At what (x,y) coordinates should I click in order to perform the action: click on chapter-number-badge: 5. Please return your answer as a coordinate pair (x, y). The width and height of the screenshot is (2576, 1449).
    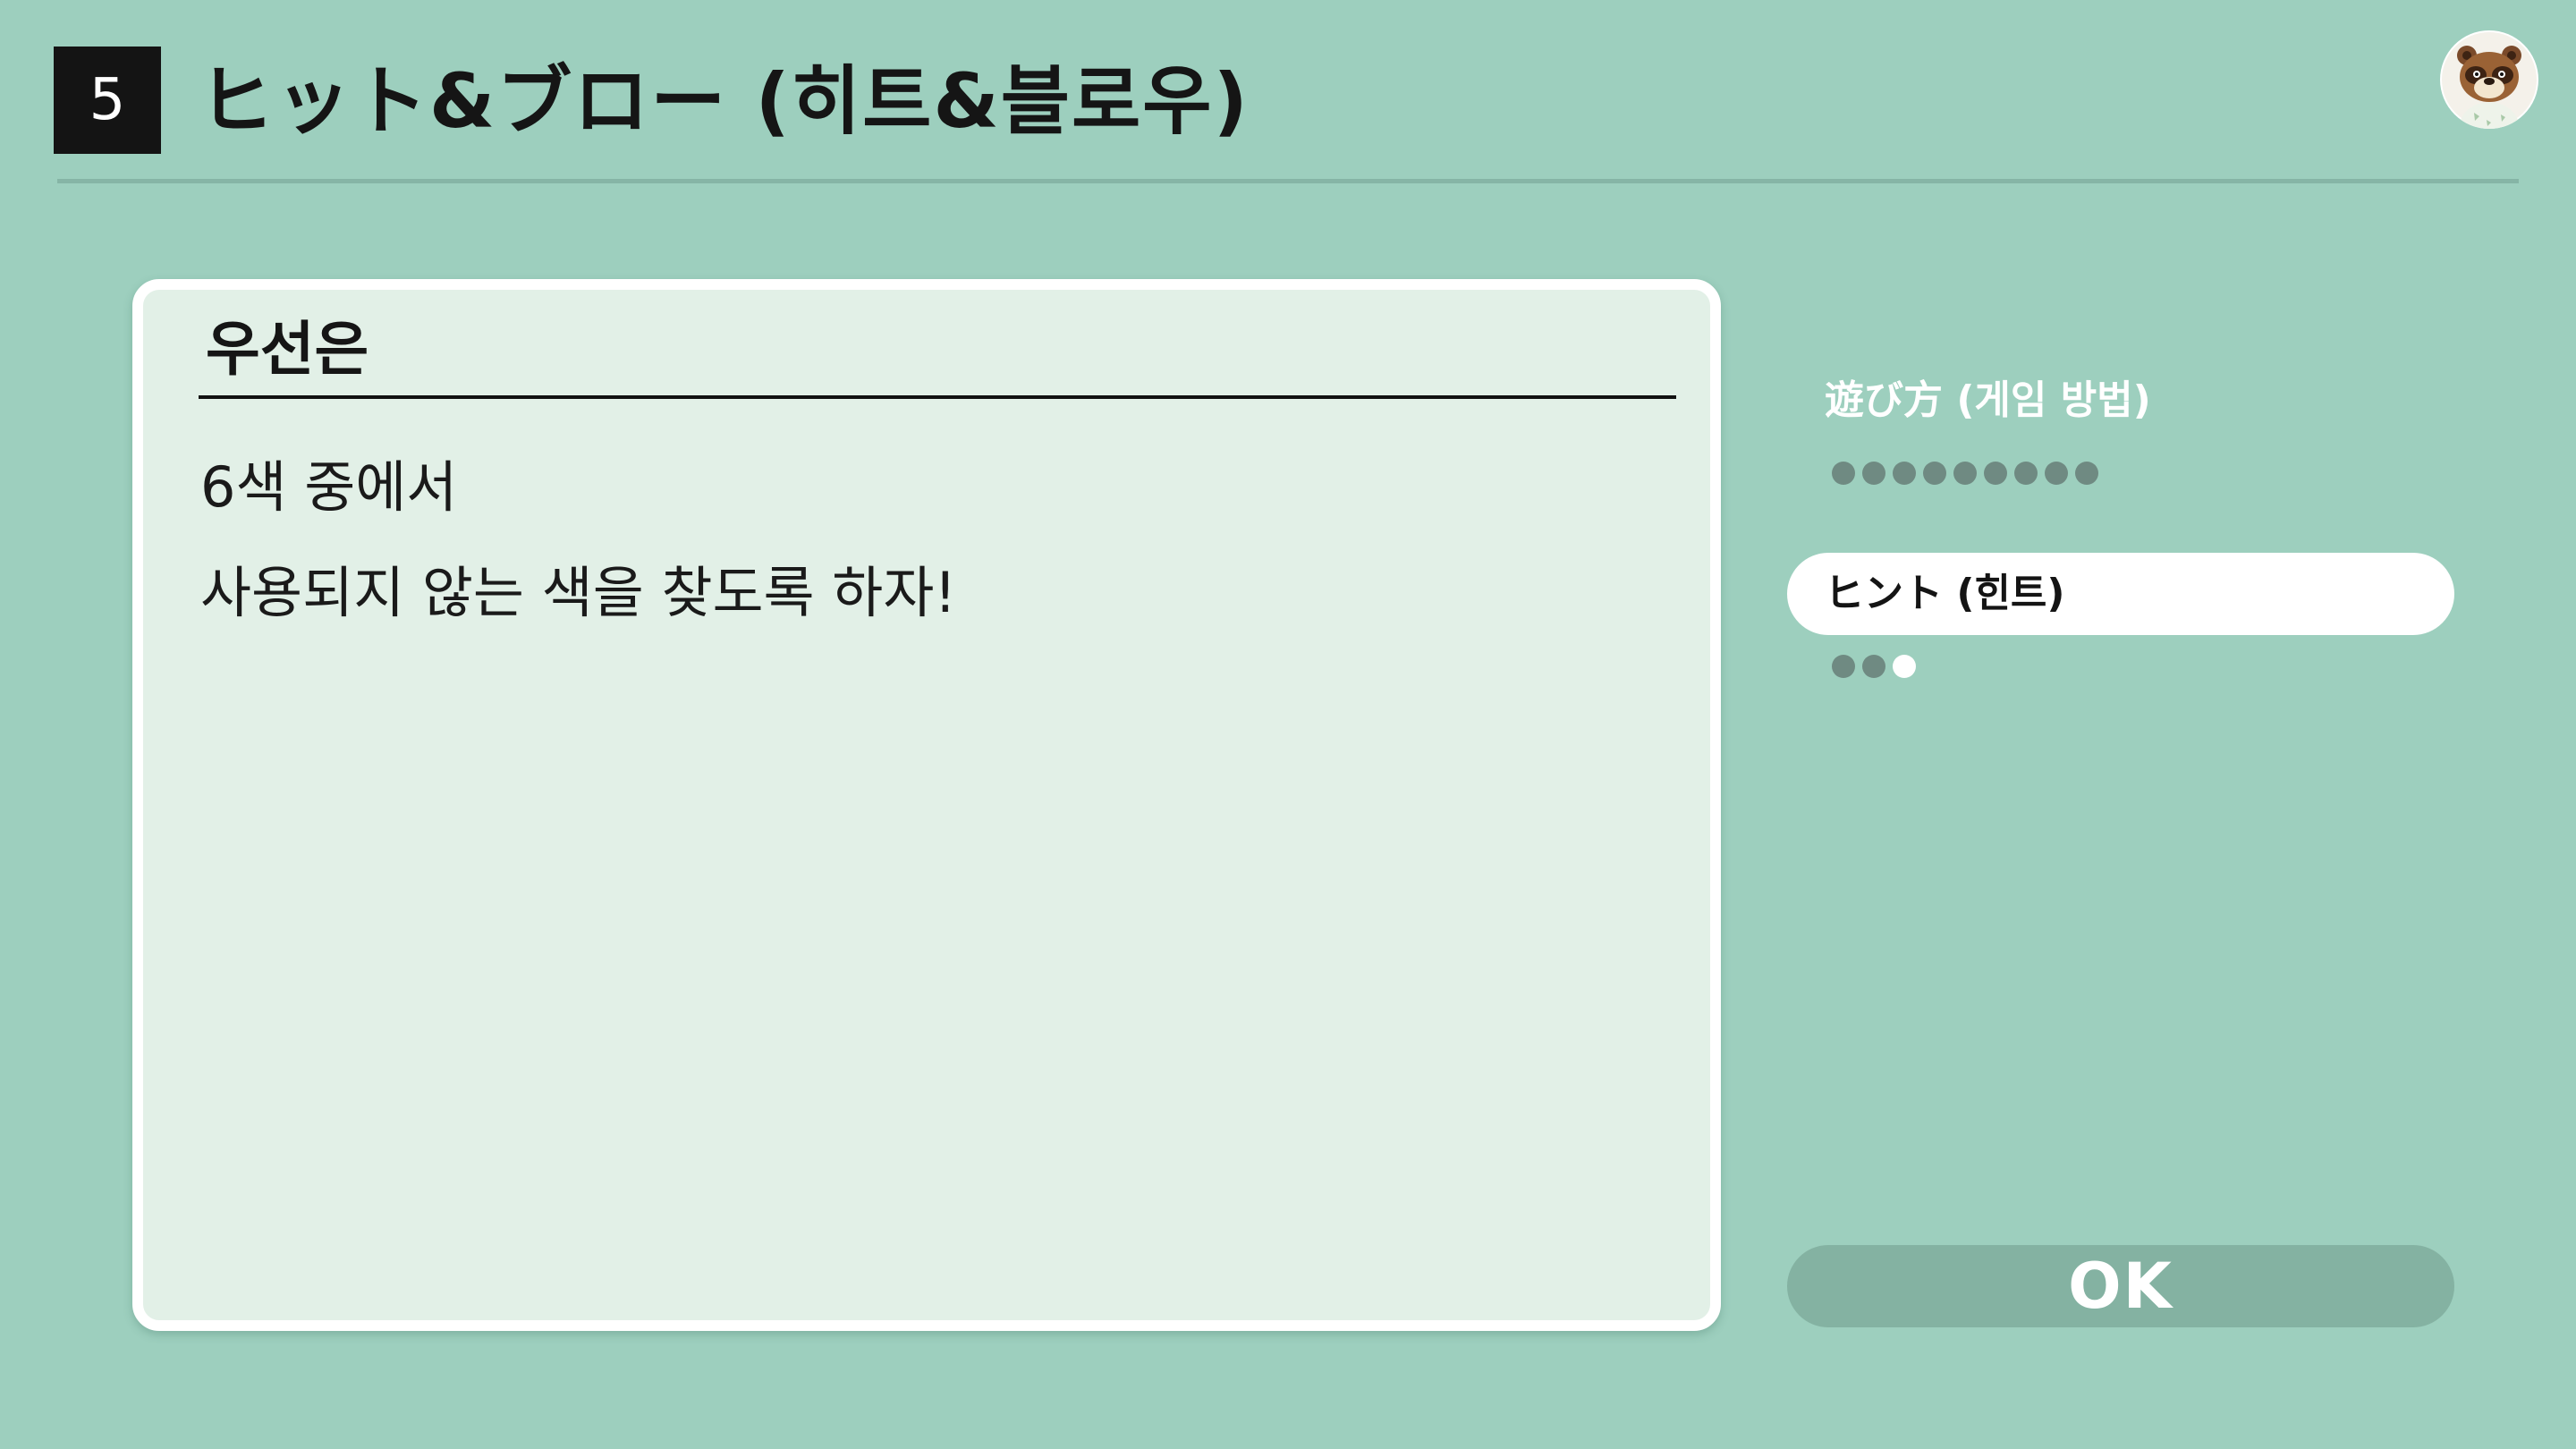
    Looking at the image, I should click on (107, 100).